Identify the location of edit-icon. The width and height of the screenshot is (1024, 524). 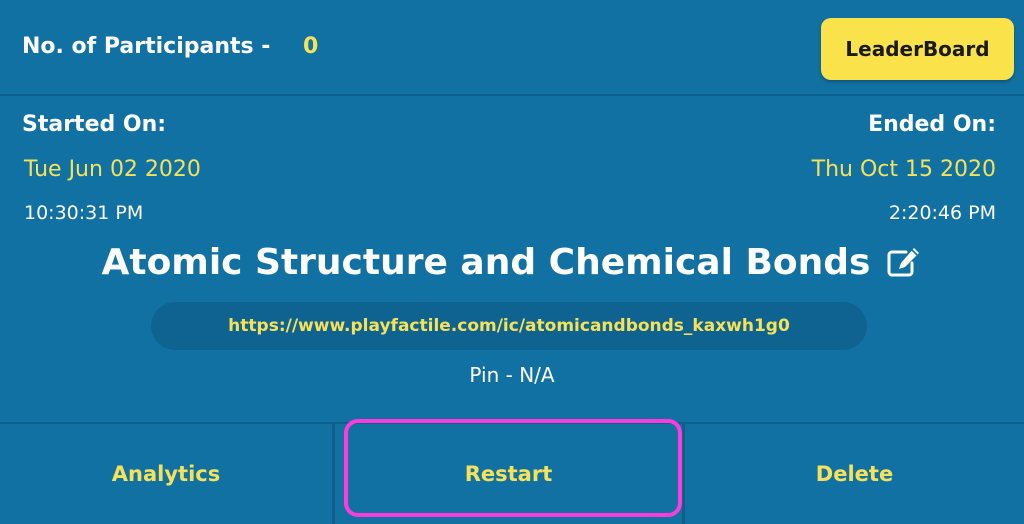
(904, 262).